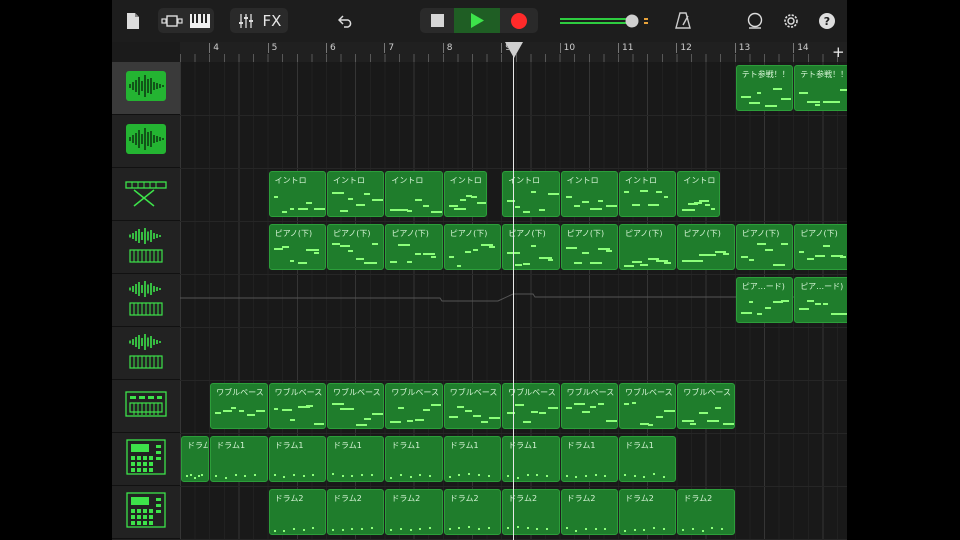  Describe the element at coordinates (791, 20) in the screenshot. I see `settings-button` at that location.